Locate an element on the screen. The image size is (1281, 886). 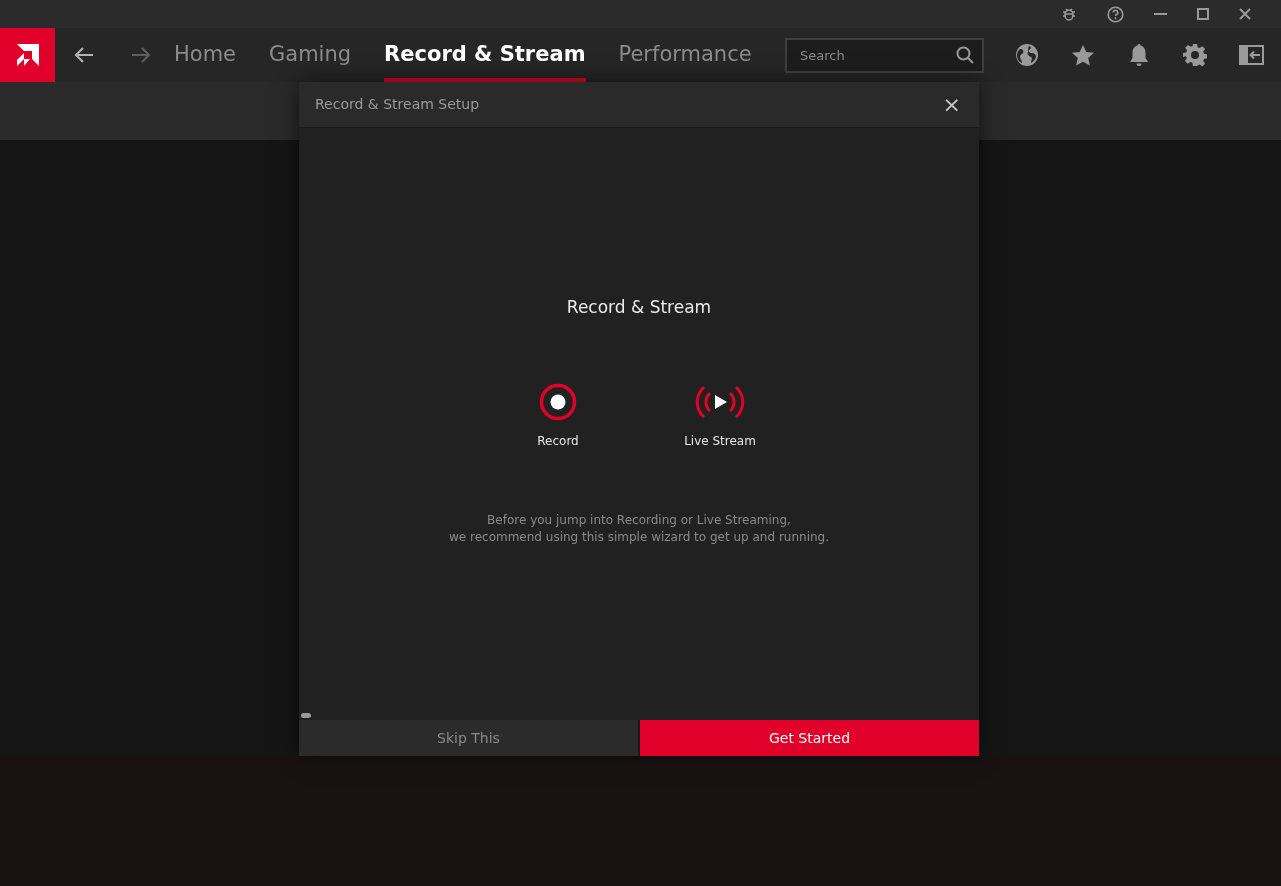
back-arrow-icon is located at coordinates (84, 55).